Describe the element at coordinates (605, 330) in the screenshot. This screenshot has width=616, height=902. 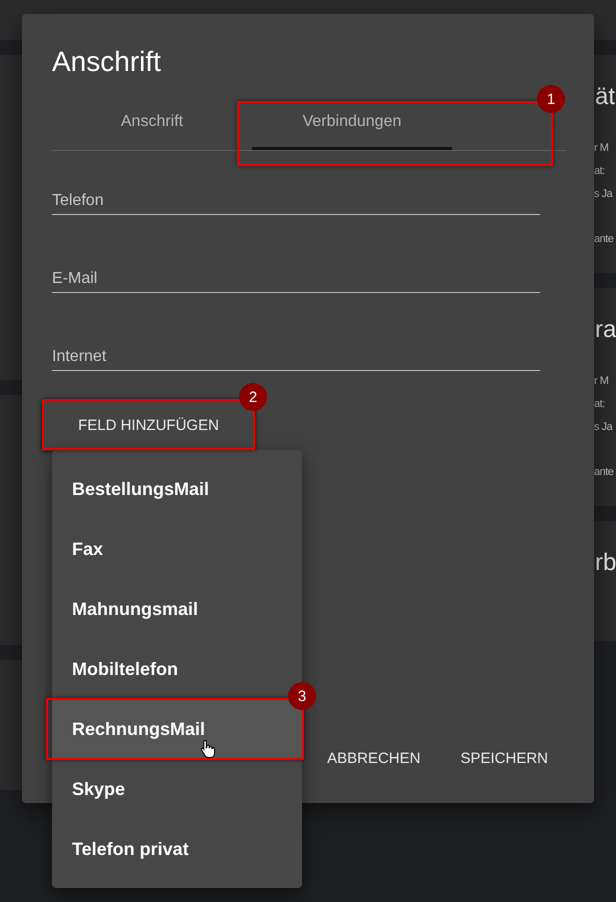
I see `card-title: ra` at that location.